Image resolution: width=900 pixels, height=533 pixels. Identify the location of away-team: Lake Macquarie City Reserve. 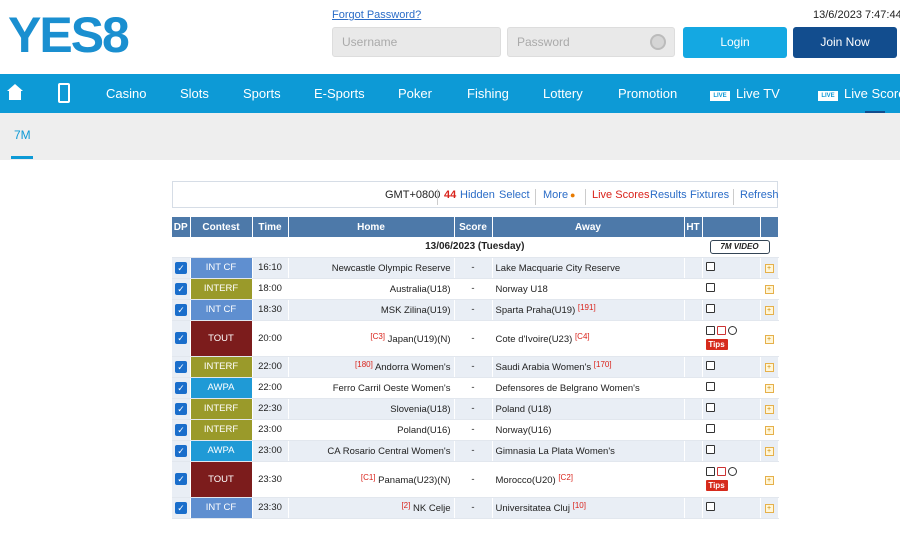
(588, 268).